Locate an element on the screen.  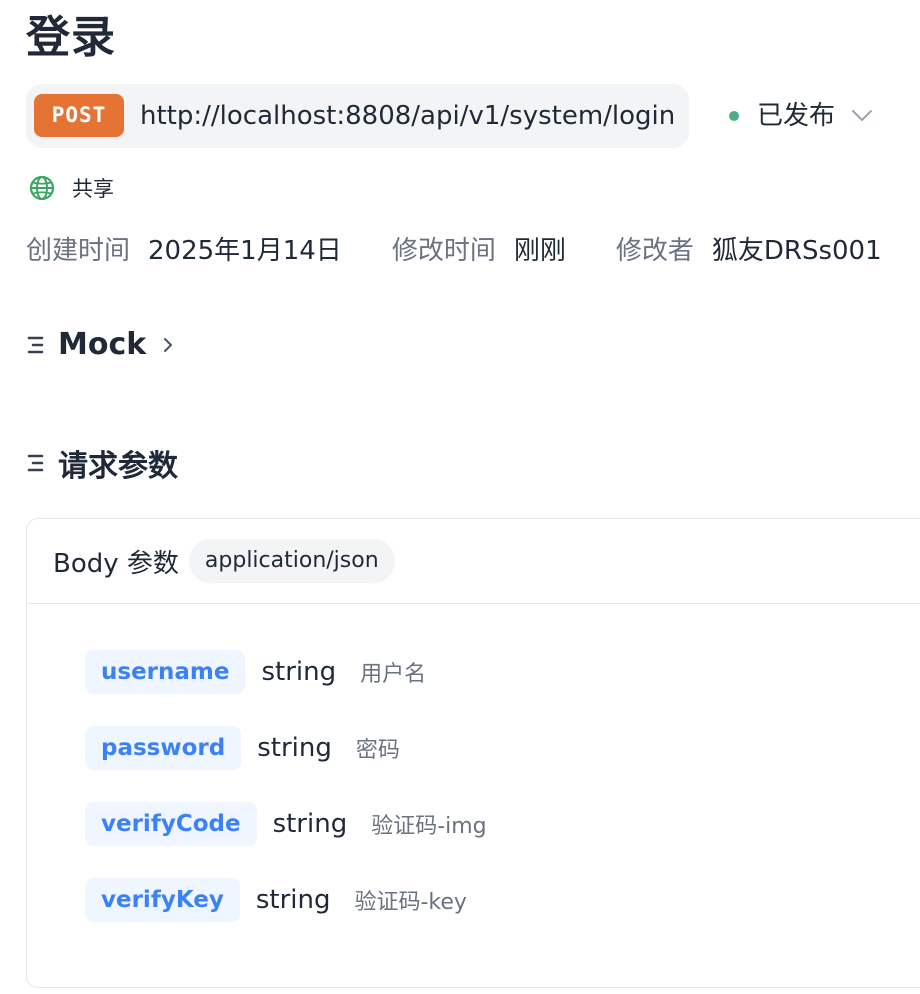
chevron-right-icon is located at coordinates (168, 344).